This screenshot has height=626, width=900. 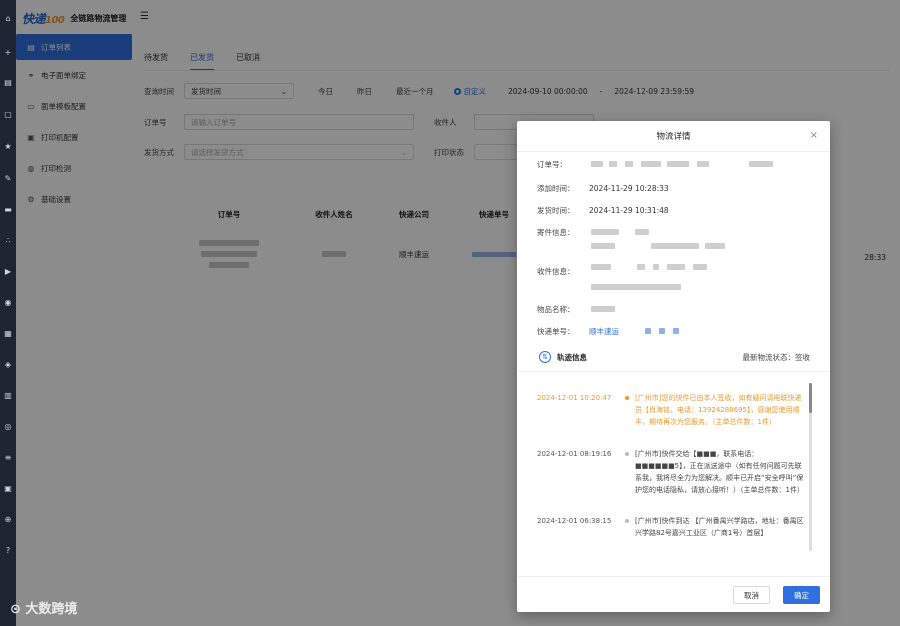 What do you see at coordinates (673, 137) in the screenshot?
I see `modal-title: 物流详情` at bounding box center [673, 137].